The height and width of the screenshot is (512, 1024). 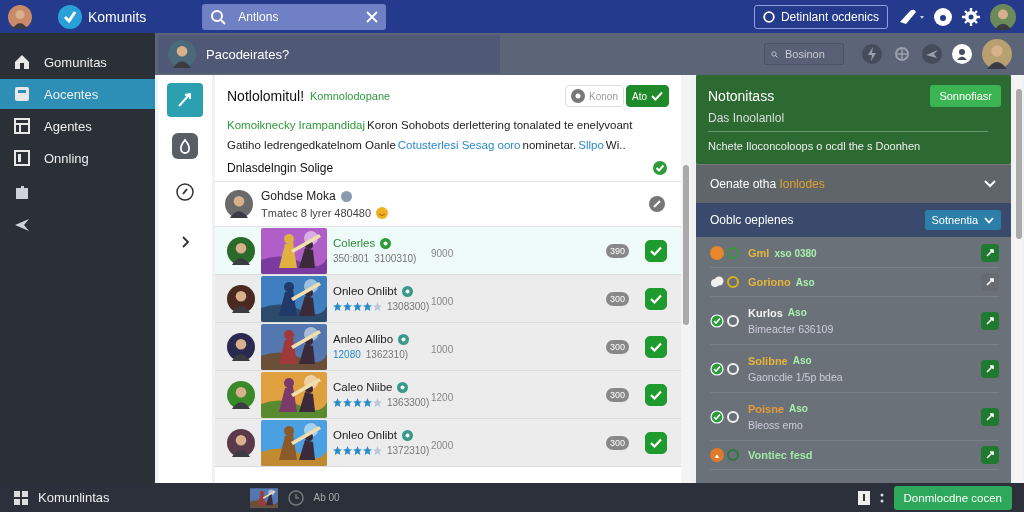 I want to click on post-tag: Komnolodopane, so click(x=350, y=96).